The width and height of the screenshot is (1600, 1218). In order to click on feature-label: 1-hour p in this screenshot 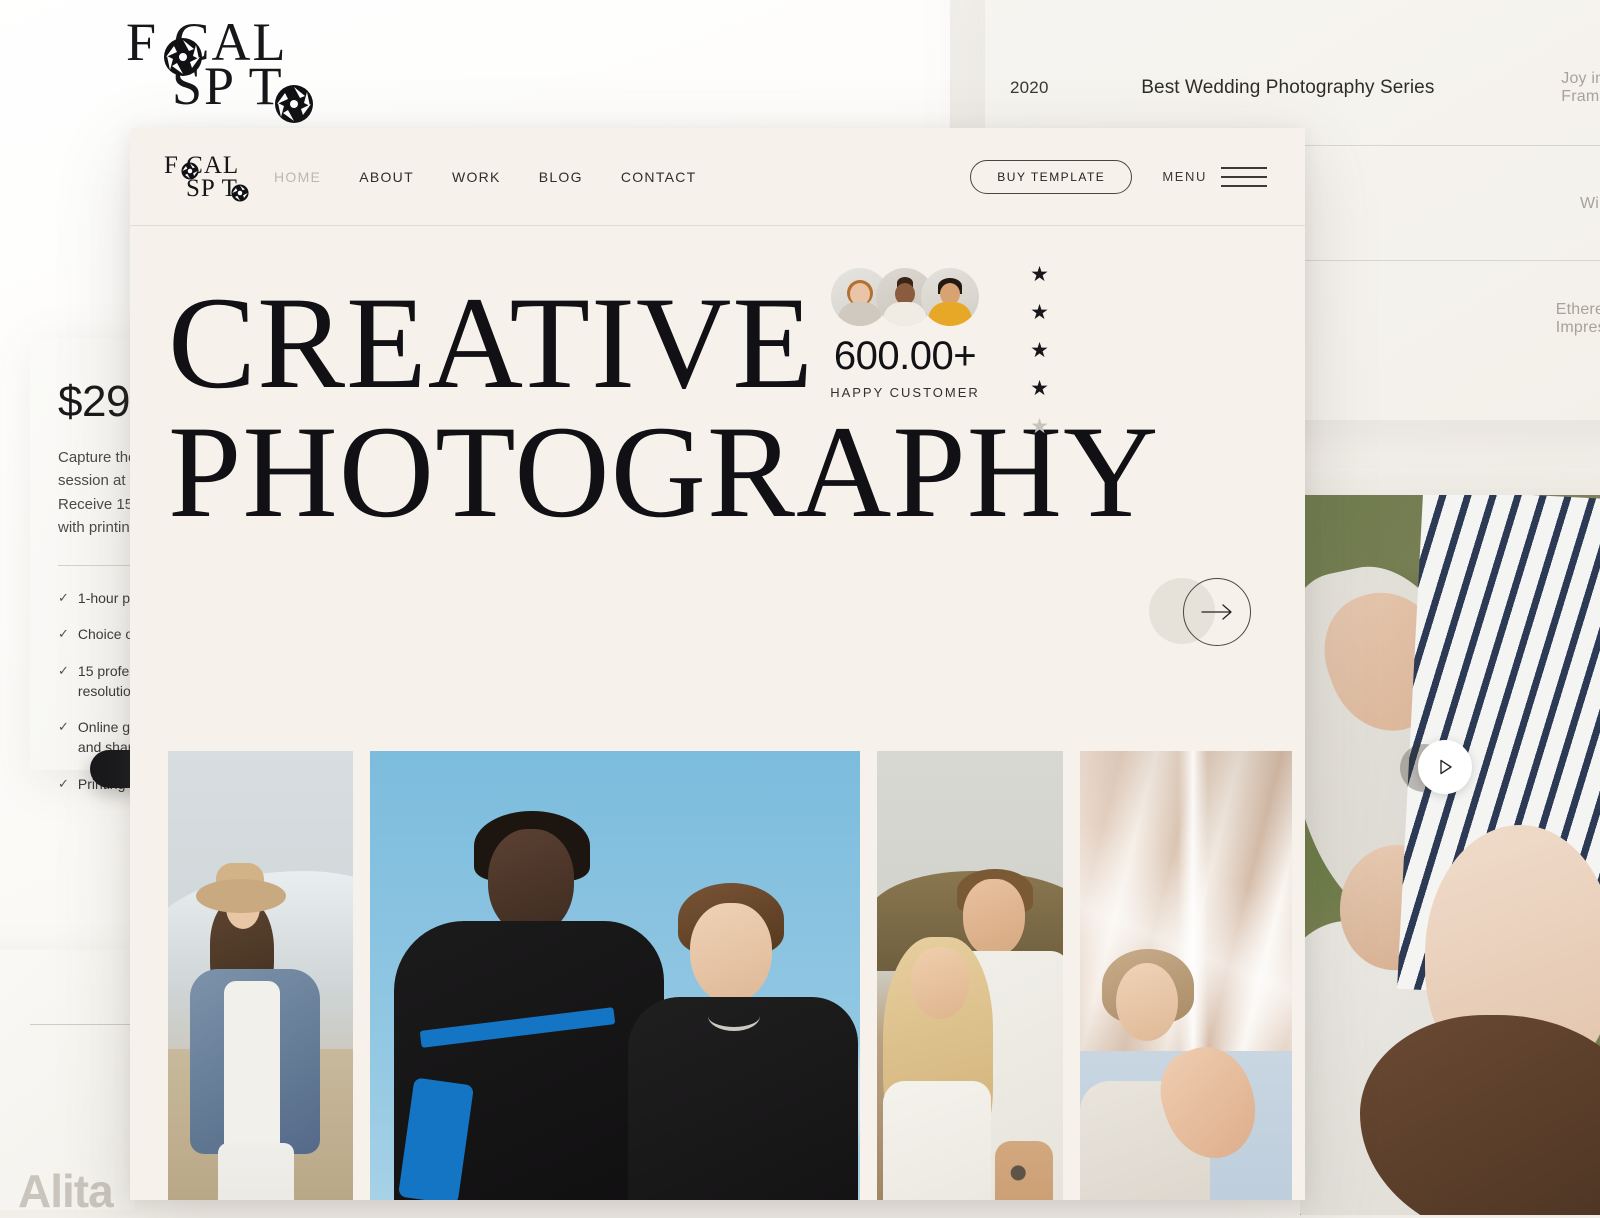, I will do `click(104, 598)`.